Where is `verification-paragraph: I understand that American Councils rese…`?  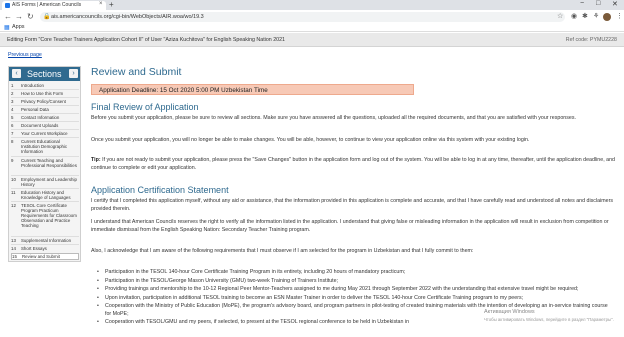 verification-paragraph: I understand that American Councils rese… is located at coordinates (350, 226).